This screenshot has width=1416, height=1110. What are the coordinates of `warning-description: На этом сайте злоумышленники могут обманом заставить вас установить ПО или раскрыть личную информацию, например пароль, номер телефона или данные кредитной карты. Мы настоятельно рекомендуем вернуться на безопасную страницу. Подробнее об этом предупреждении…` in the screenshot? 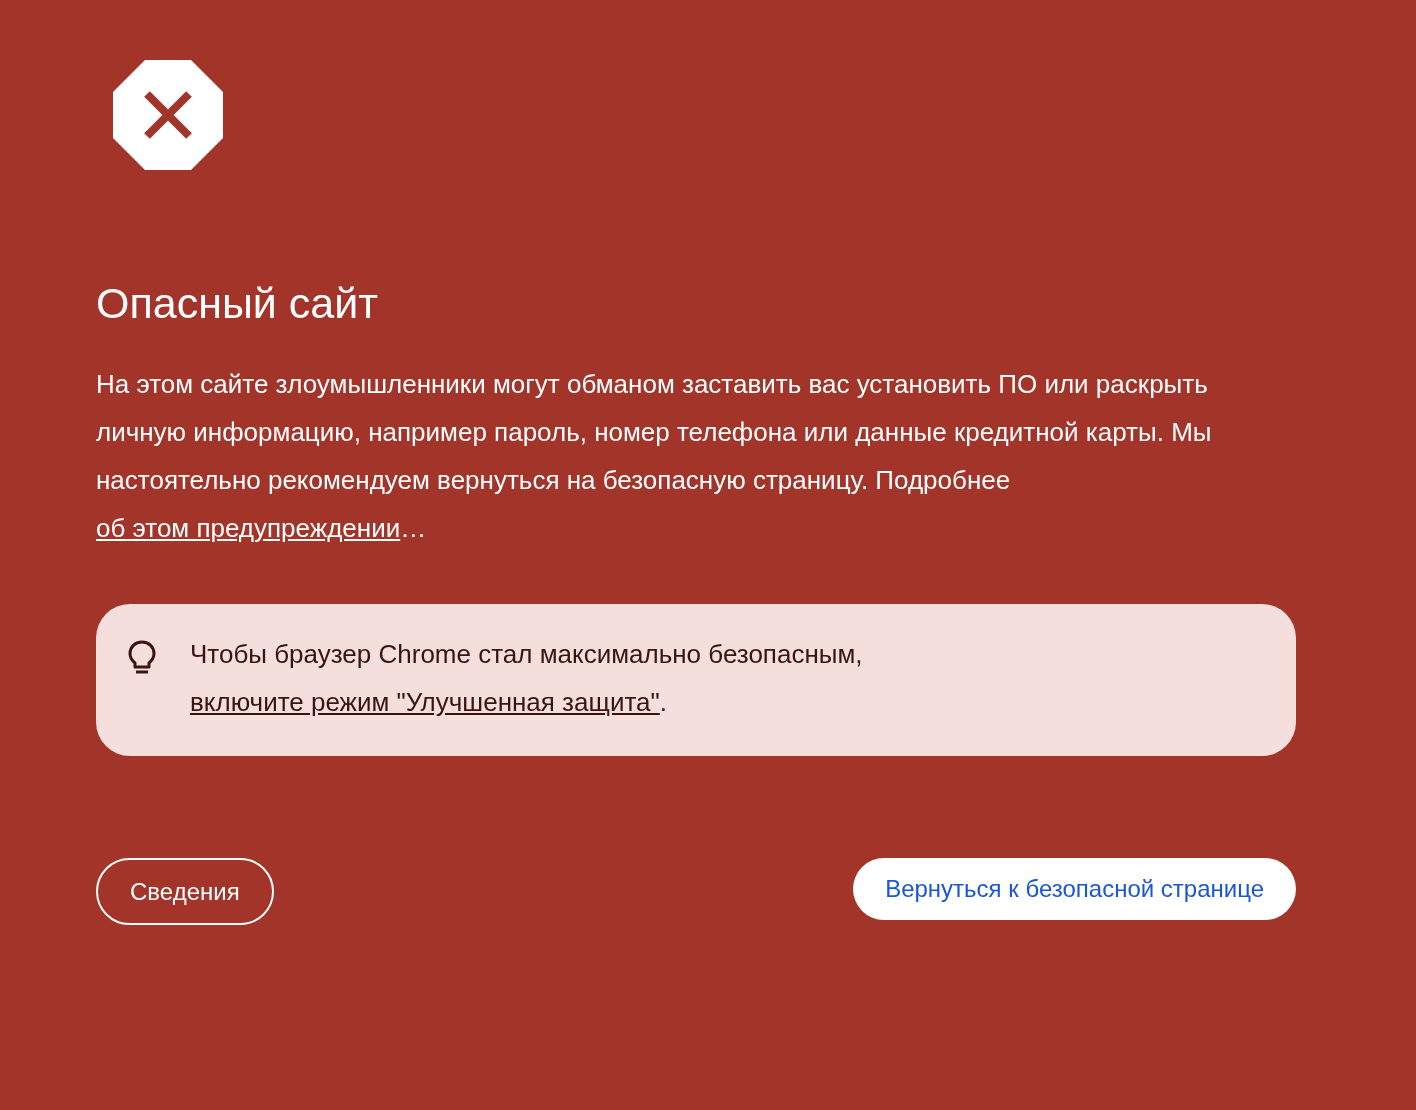 It's located at (654, 456).